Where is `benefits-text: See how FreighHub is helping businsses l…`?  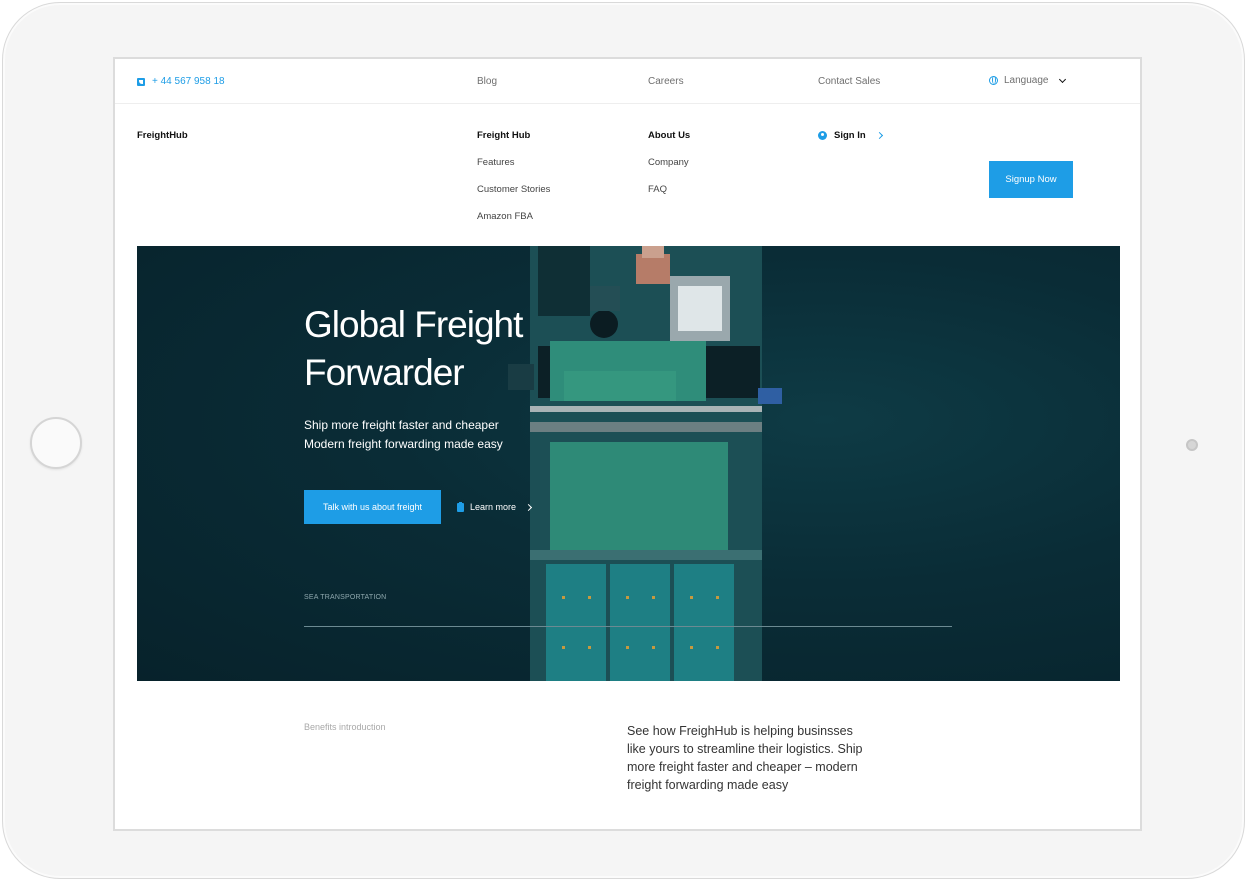
benefits-text: See how FreighHub is helping businsses l… is located at coordinates (745, 758).